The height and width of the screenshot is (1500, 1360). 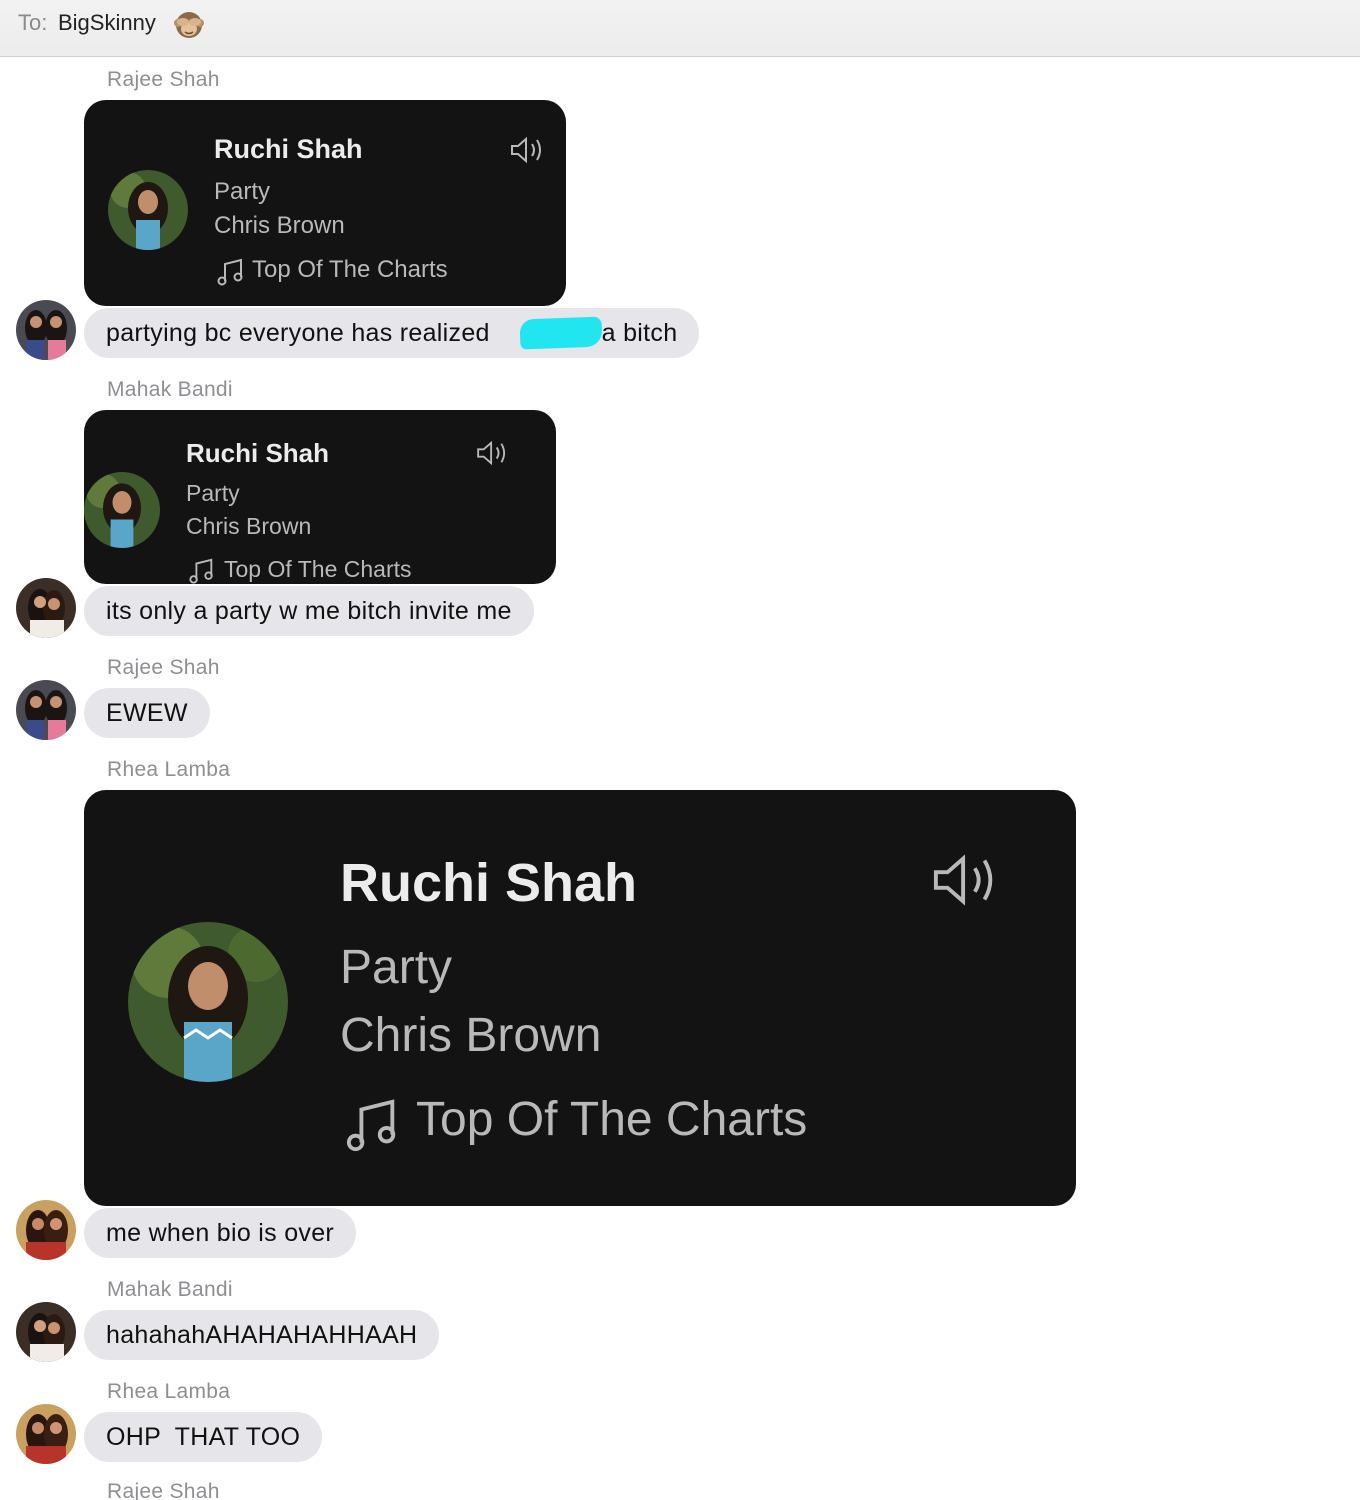 What do you see at coordinates (107, 23) in the screenshot?
I see `recipient-name: BigSkinny` at bounding box center [107, 23].